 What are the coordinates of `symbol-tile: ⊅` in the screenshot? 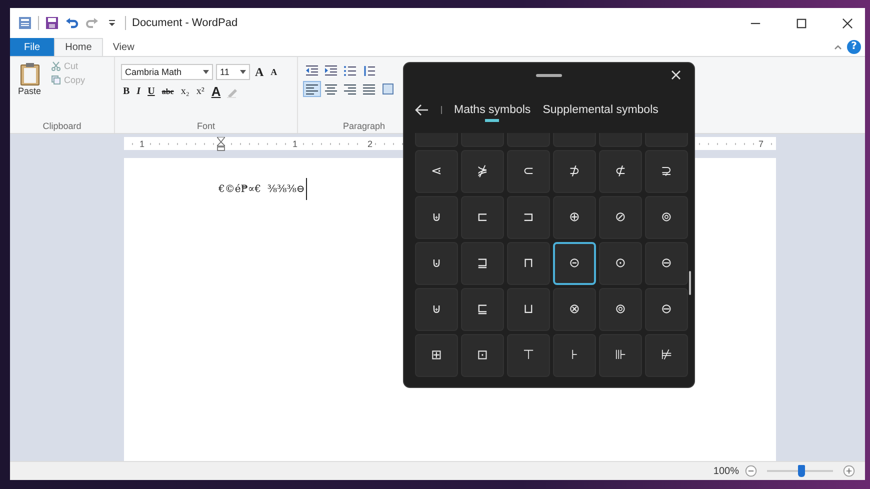 It's located at (574, 171).